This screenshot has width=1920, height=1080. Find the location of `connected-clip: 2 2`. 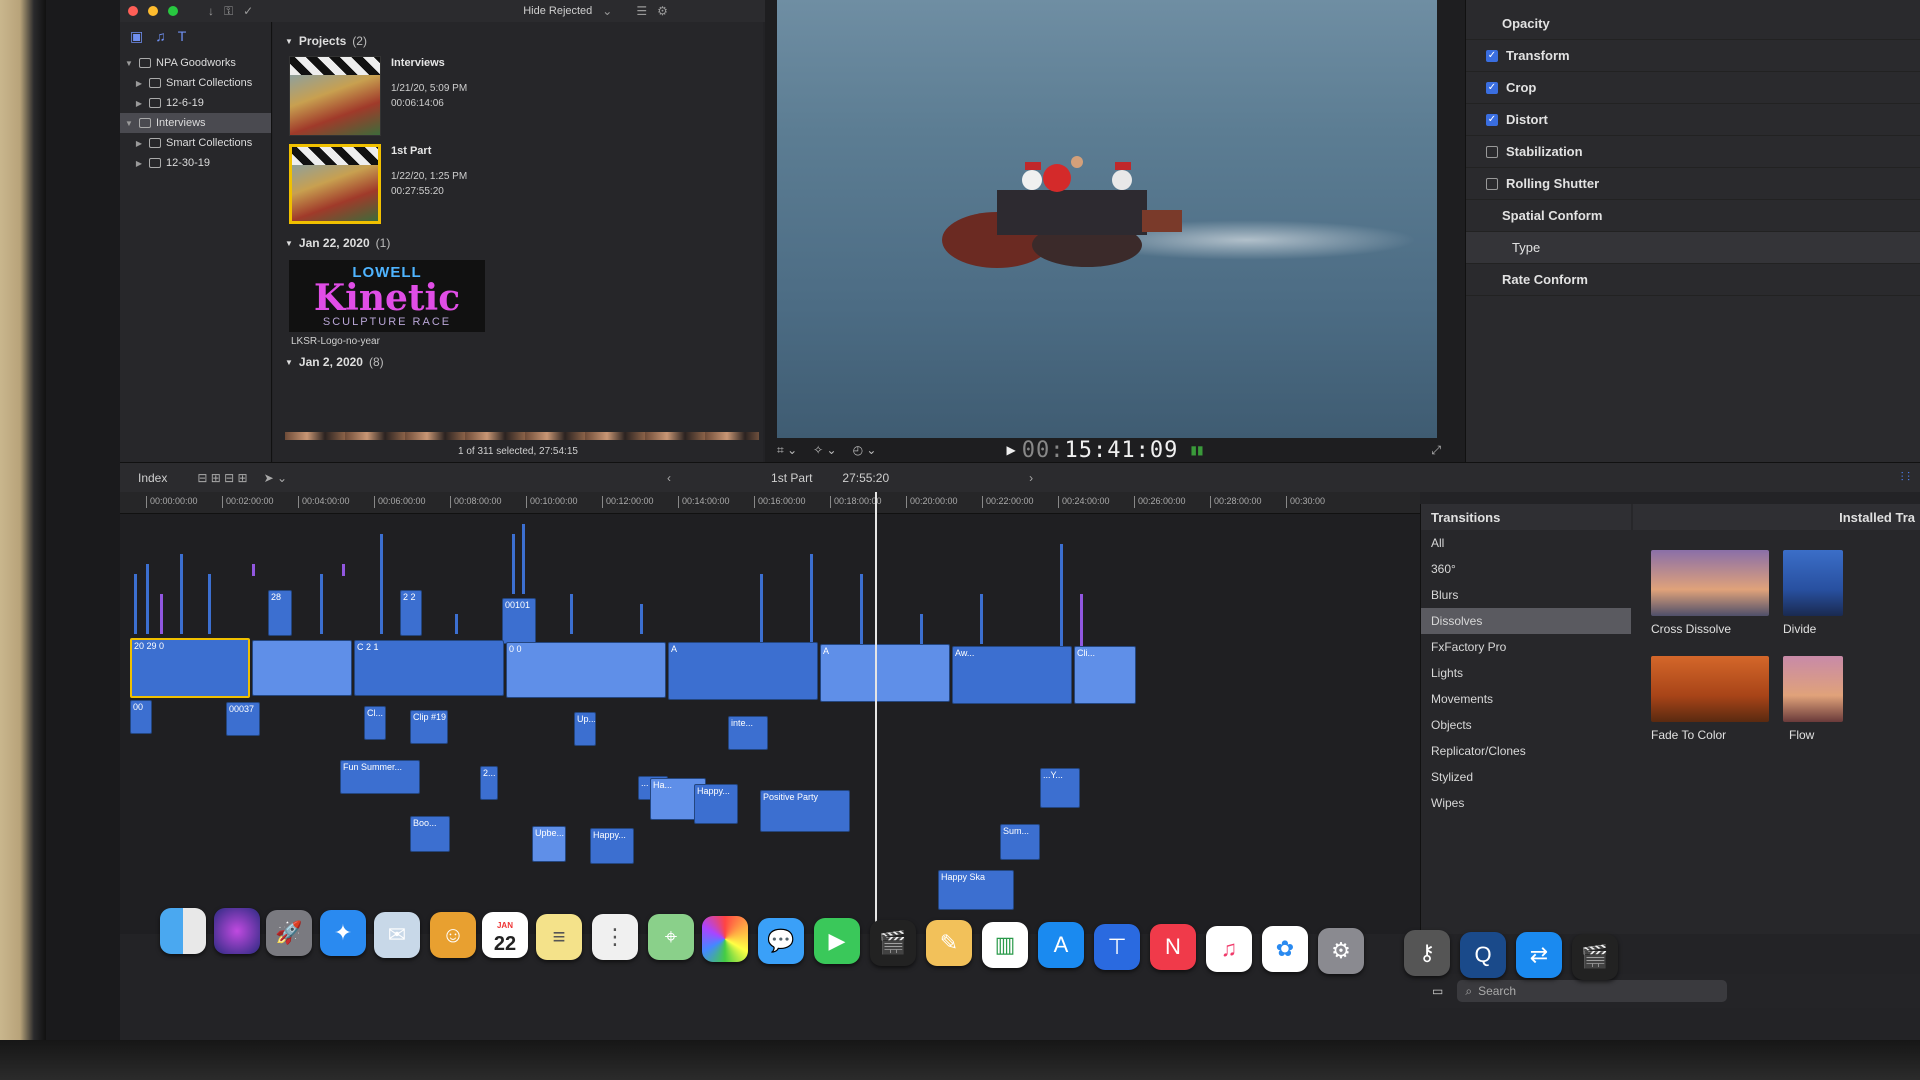

connected-clip: 2 2 is located at coordinates (411, 613).